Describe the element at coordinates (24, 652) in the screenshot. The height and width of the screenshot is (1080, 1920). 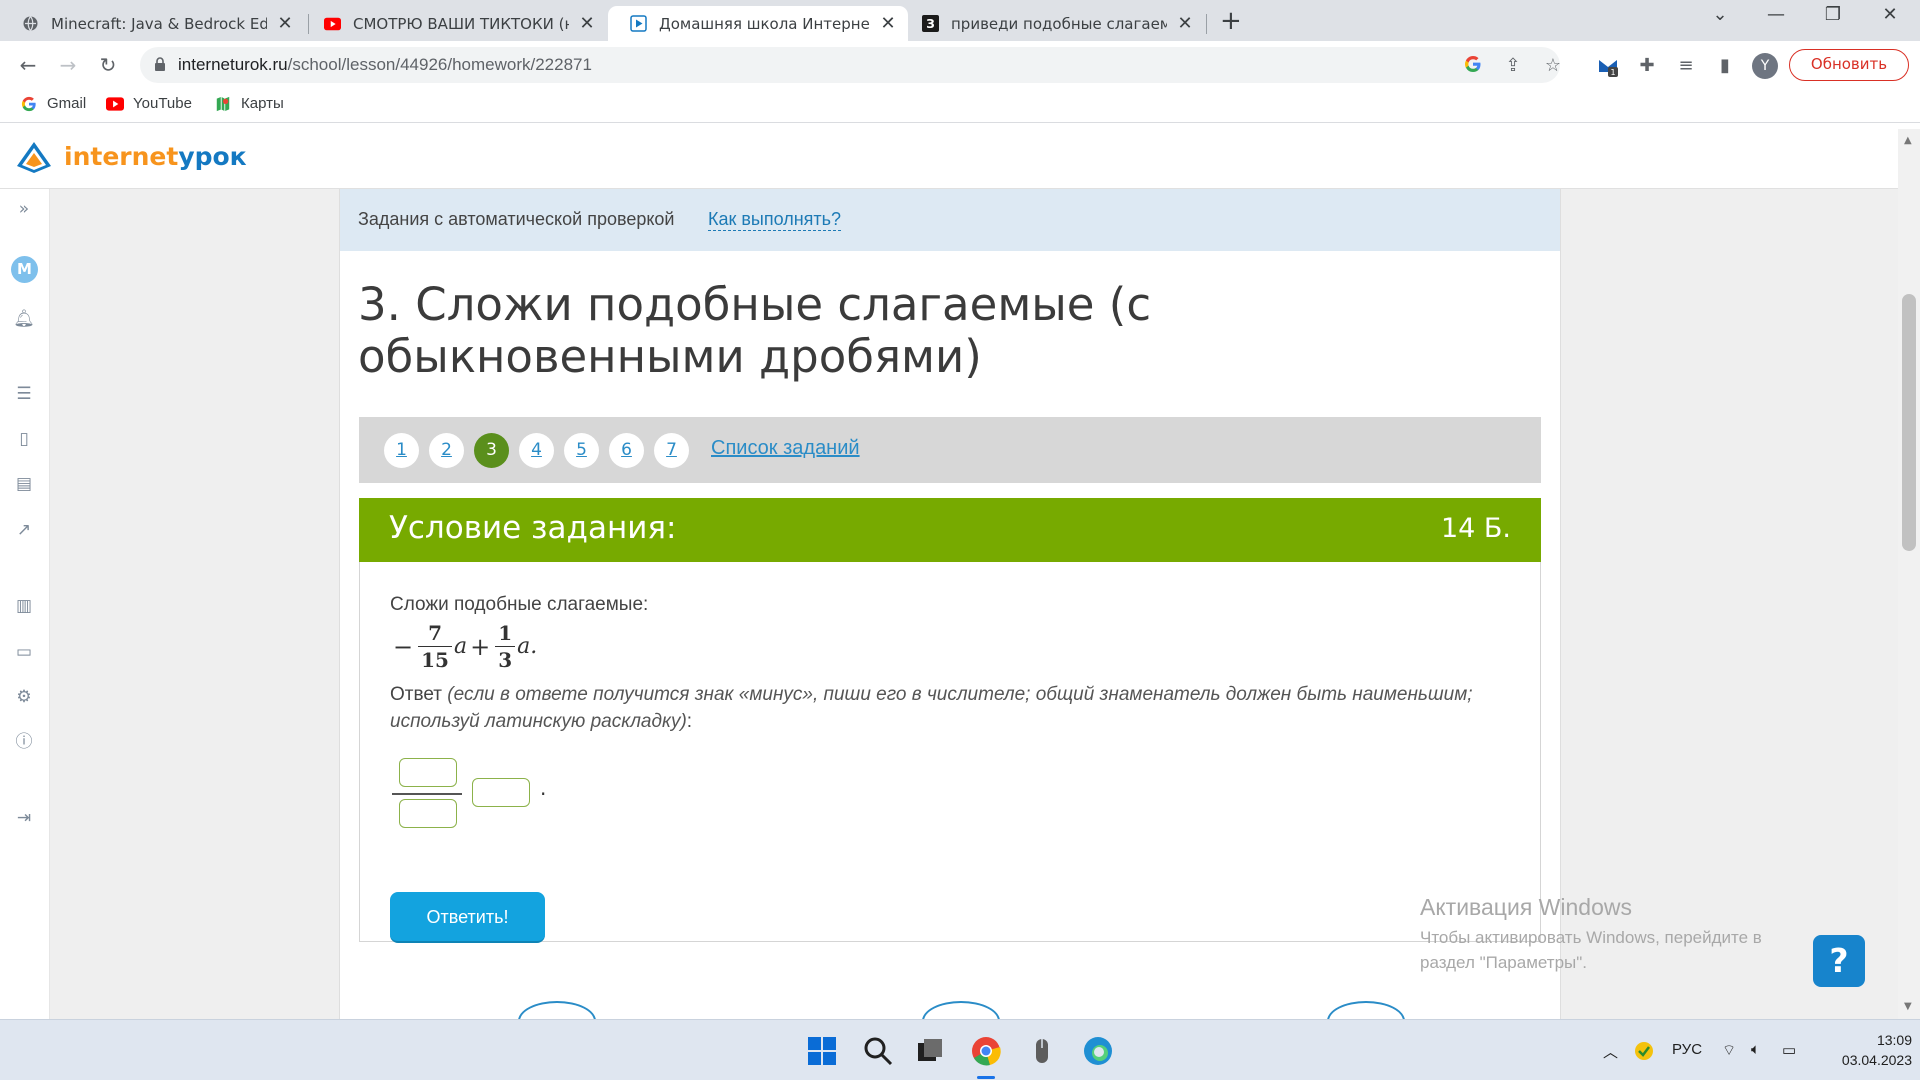
I see `wallet-icon: ▭` at that location.